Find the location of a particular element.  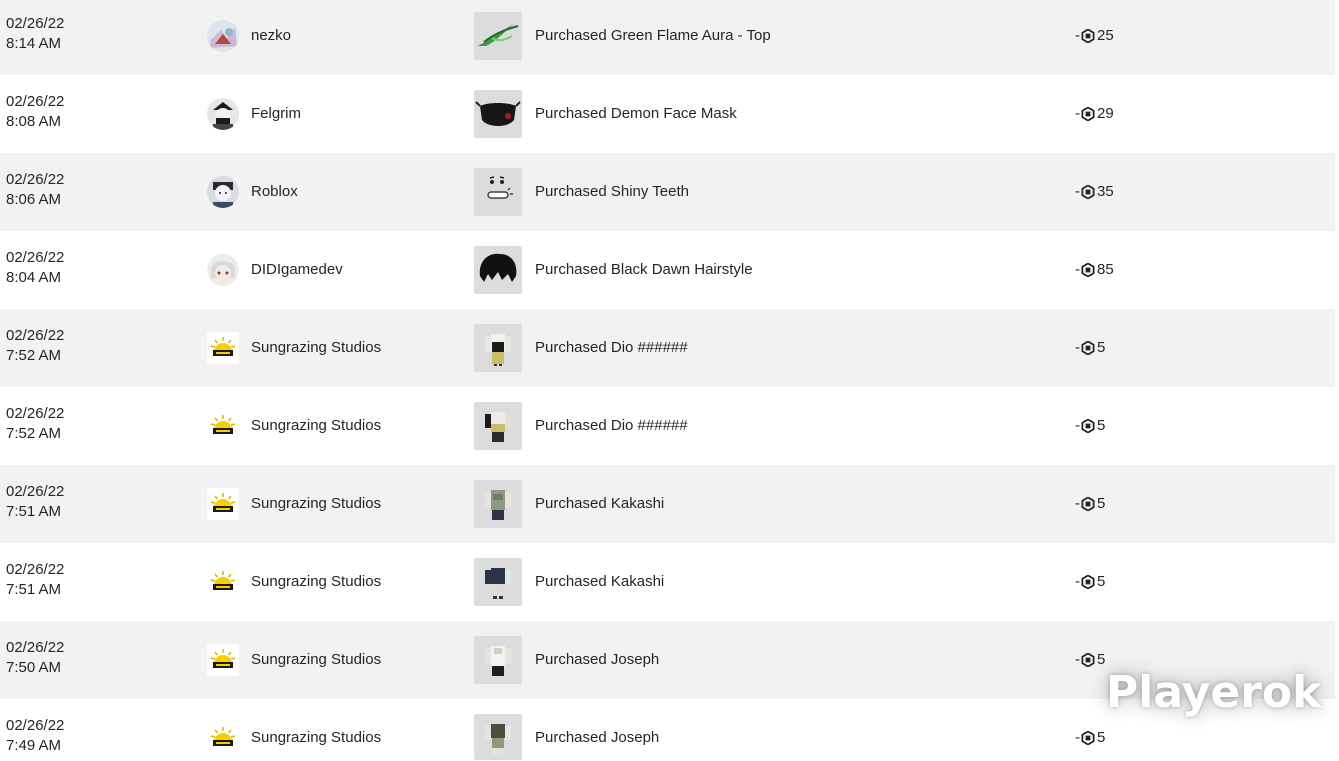

user-name: Roblox is located at coordinates (274, 192).